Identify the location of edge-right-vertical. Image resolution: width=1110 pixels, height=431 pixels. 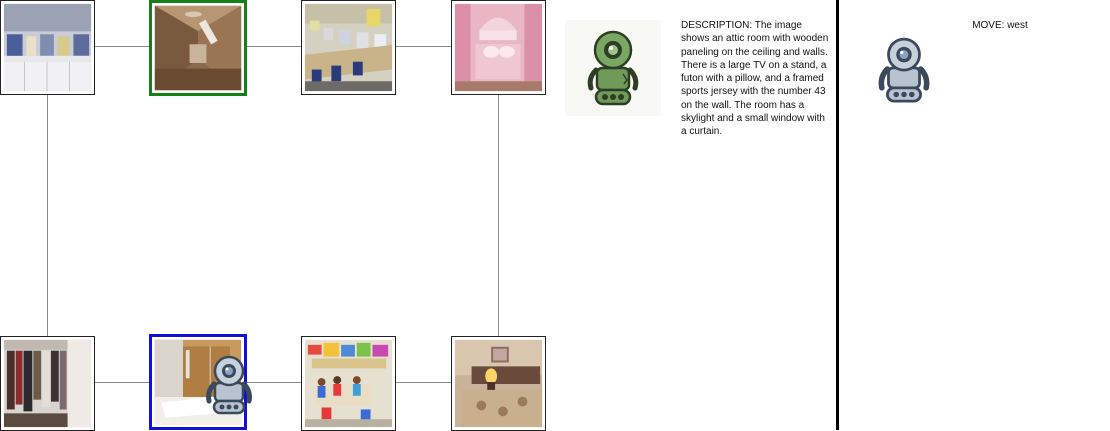
(498, 215).